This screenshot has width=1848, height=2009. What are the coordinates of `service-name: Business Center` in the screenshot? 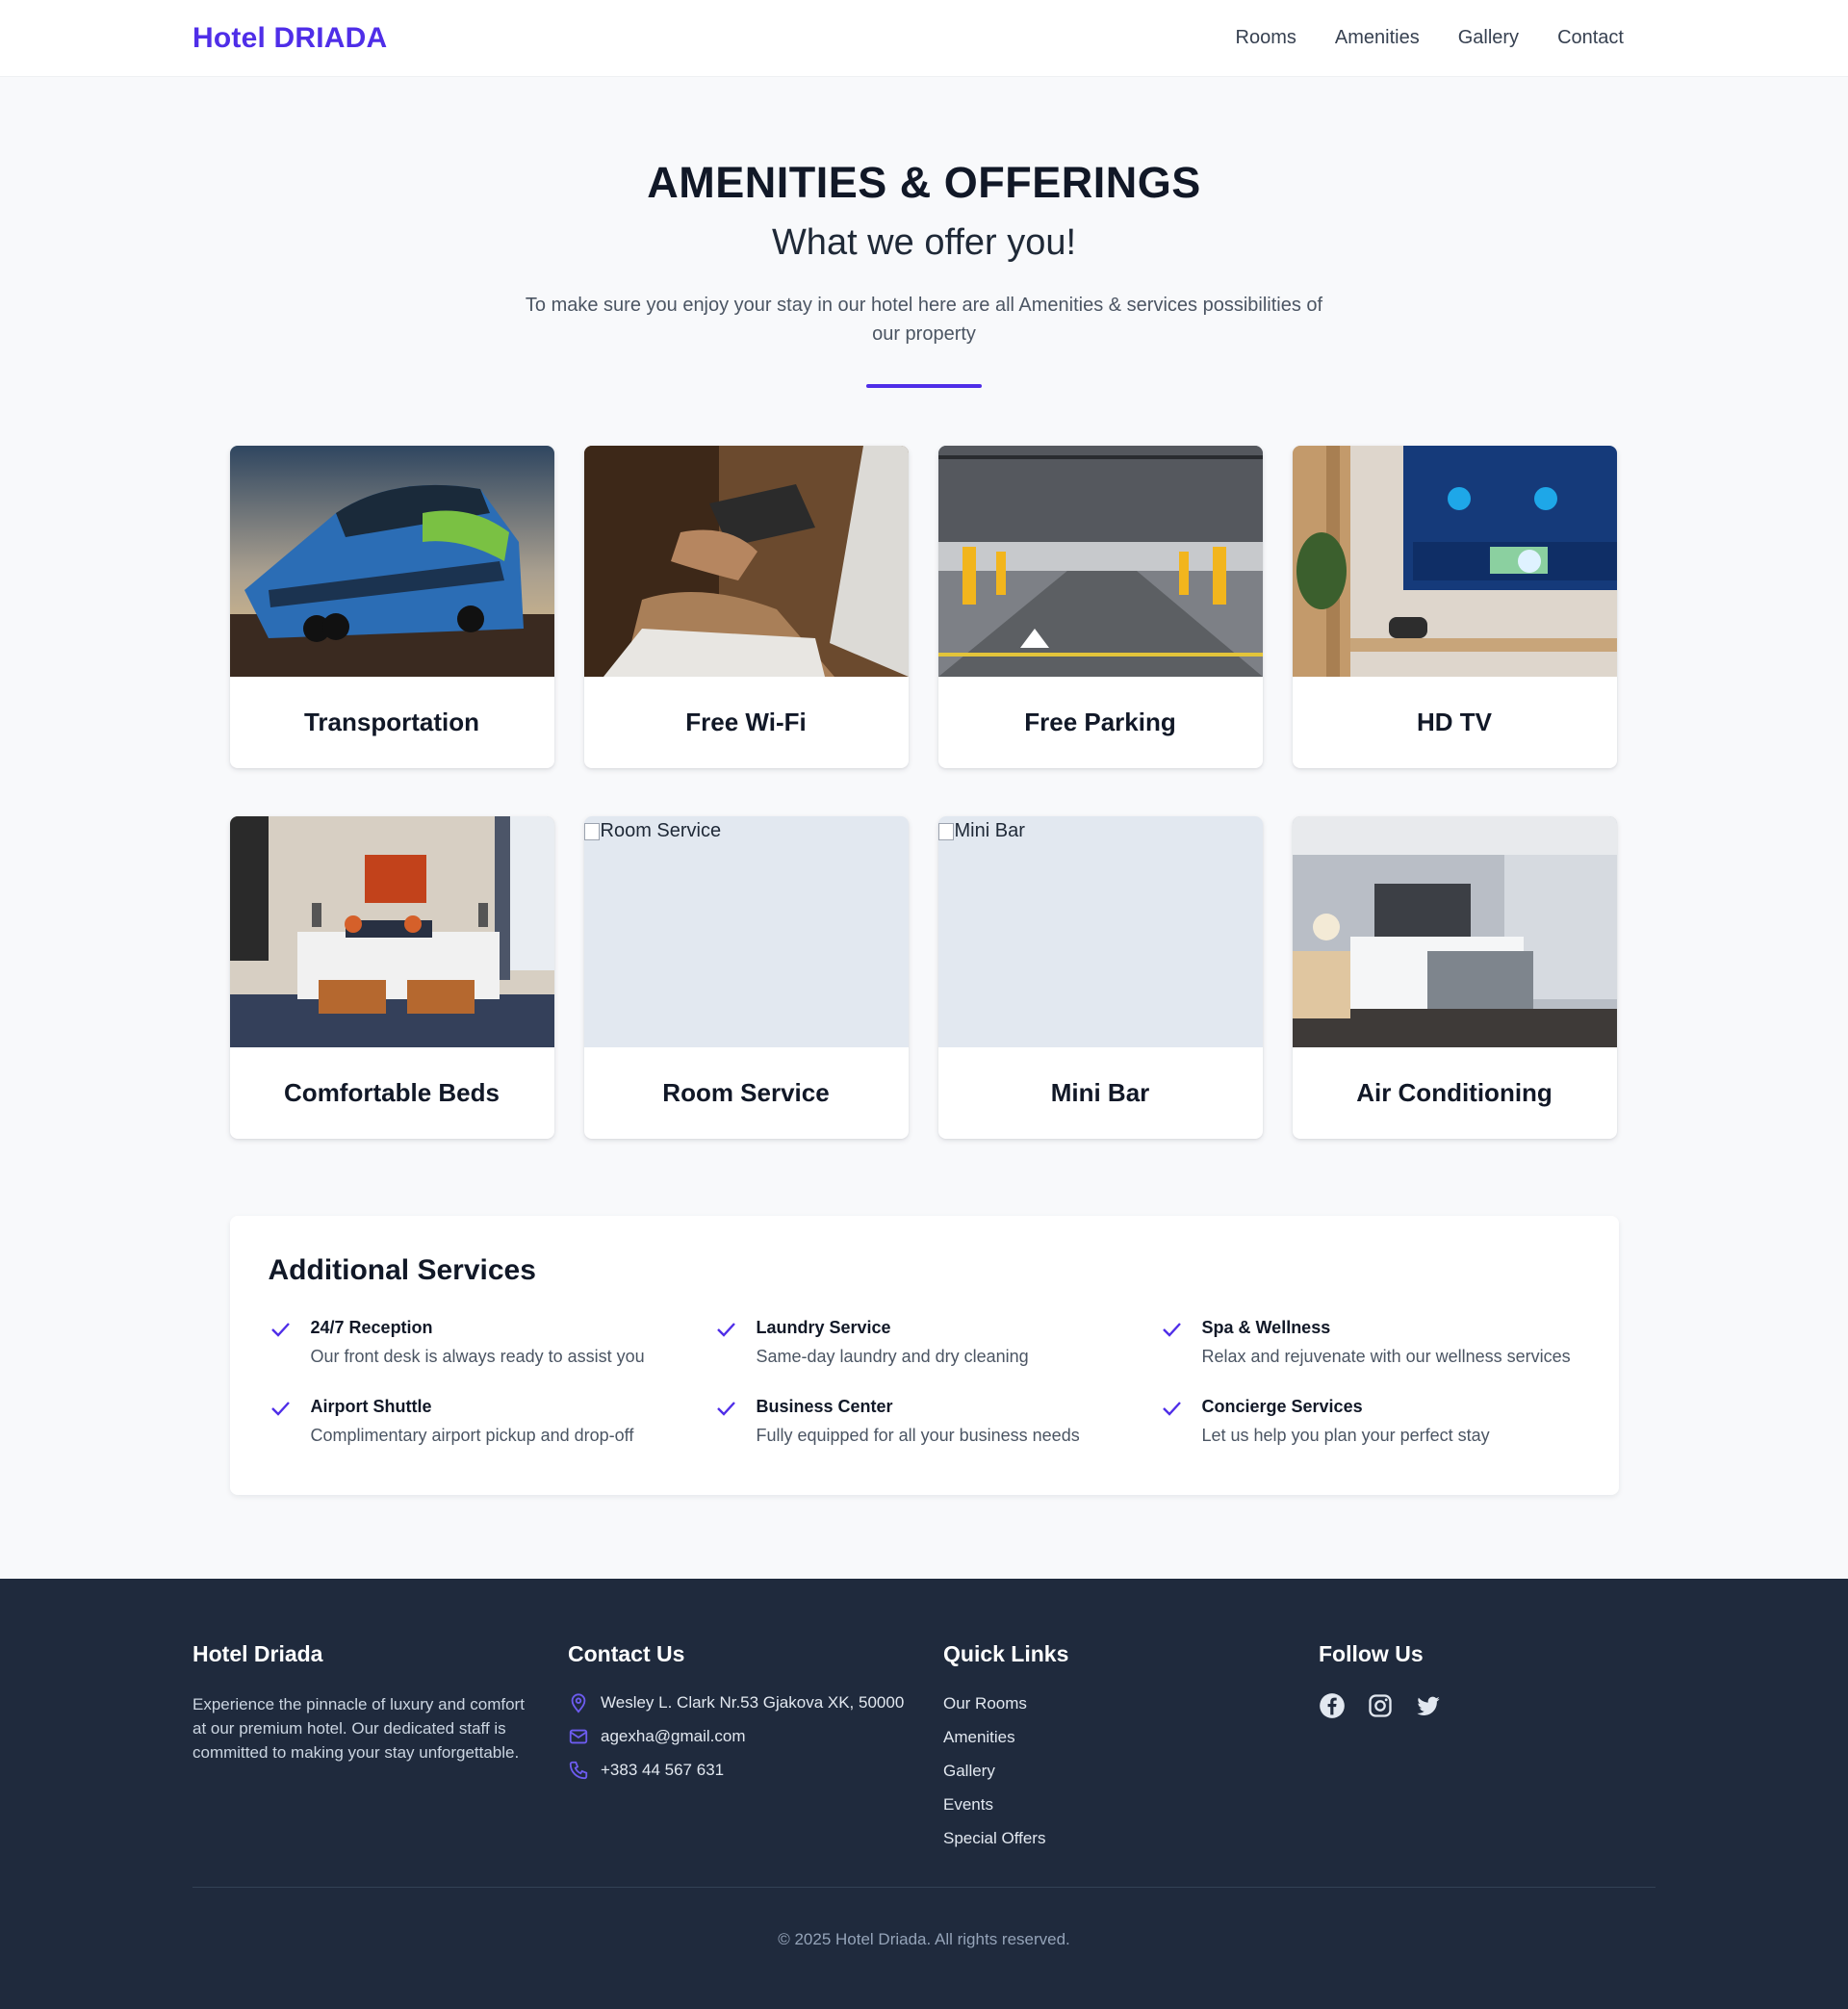 It's located at (824, 1406).